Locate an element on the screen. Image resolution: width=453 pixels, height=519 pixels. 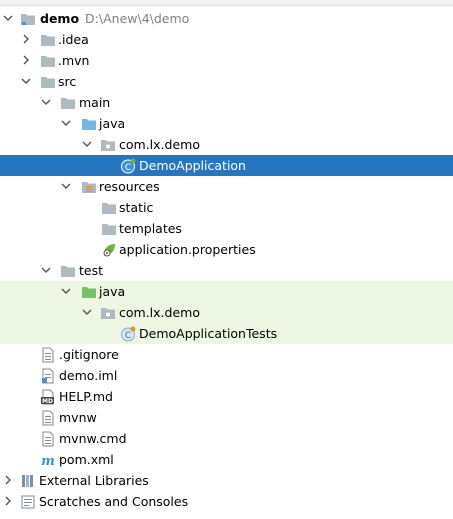
tree-label: HELP.md is located at coordinates (86, 396).